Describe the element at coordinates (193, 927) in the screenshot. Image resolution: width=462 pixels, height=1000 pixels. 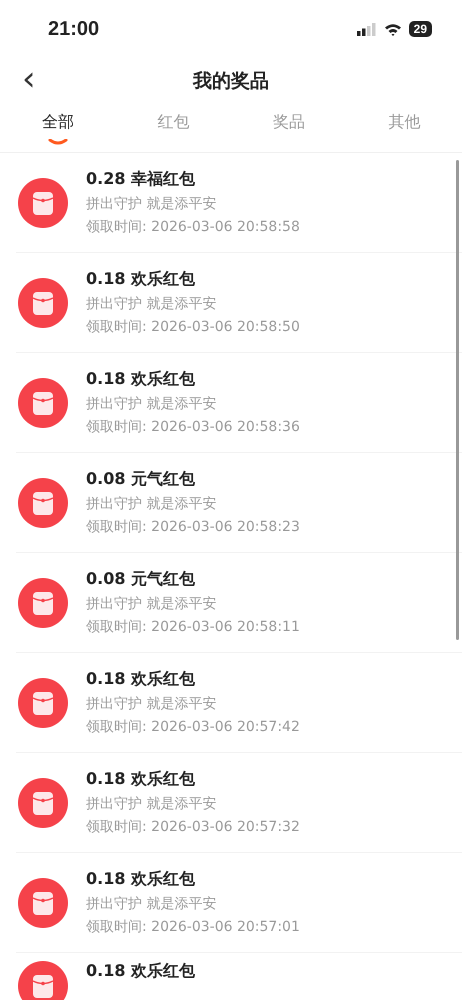
I see `claim-time: 领取时间: 2026-03-06 20:57:01` at that location.